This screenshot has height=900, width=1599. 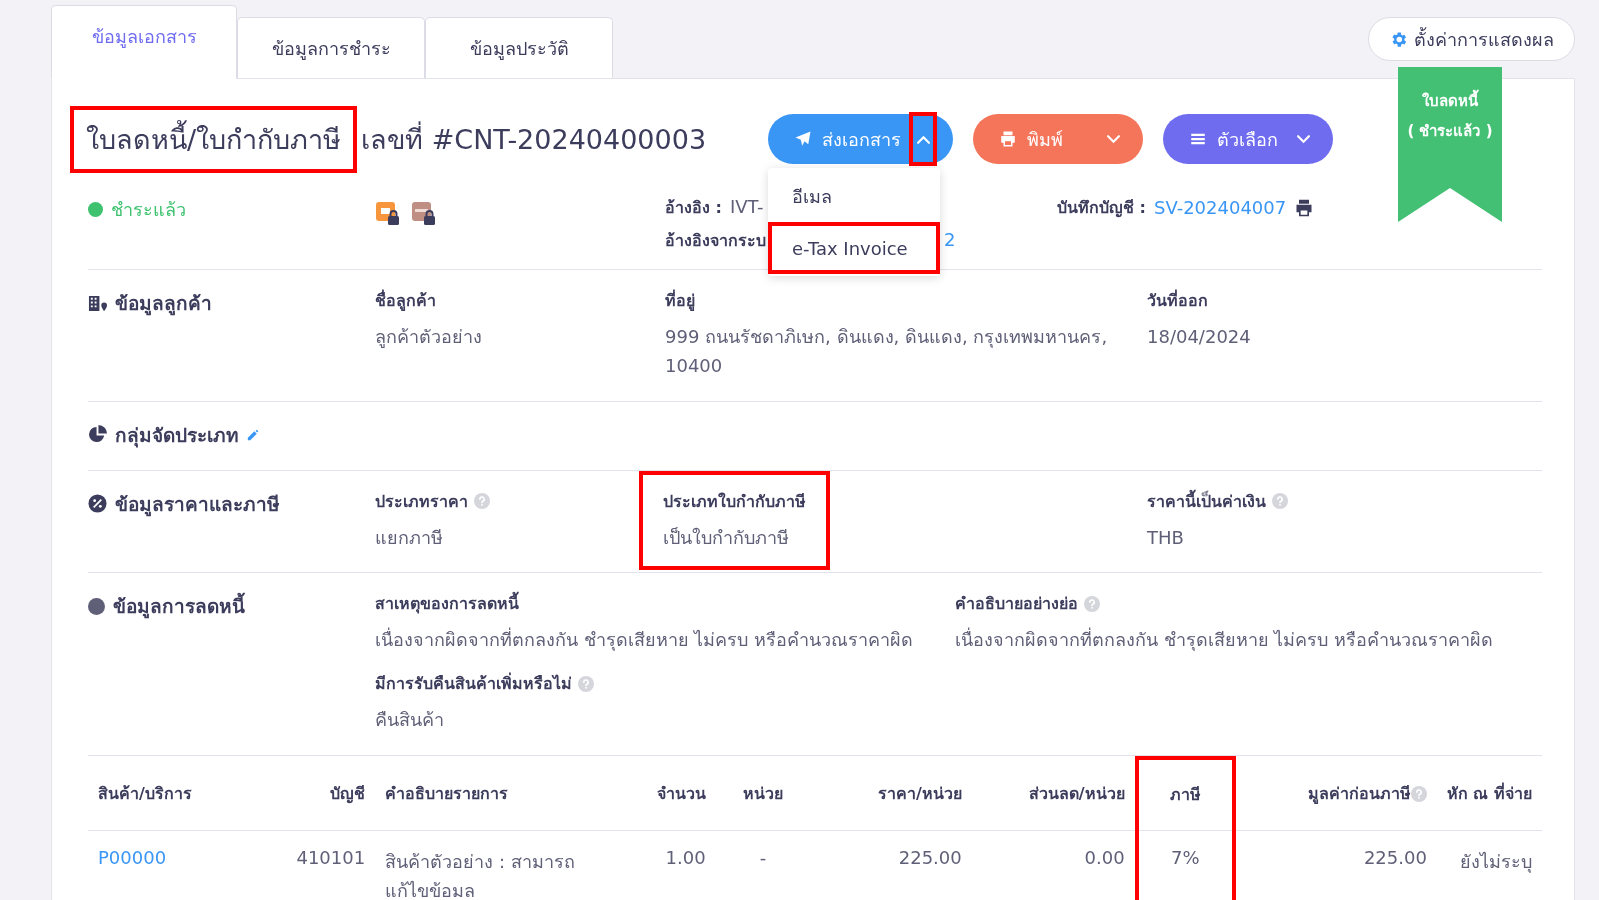 What do you see at coordinates (410, 720) in the screenshot?
I see `field-value: คืนสินค้า` at bounding box center [410, 720].